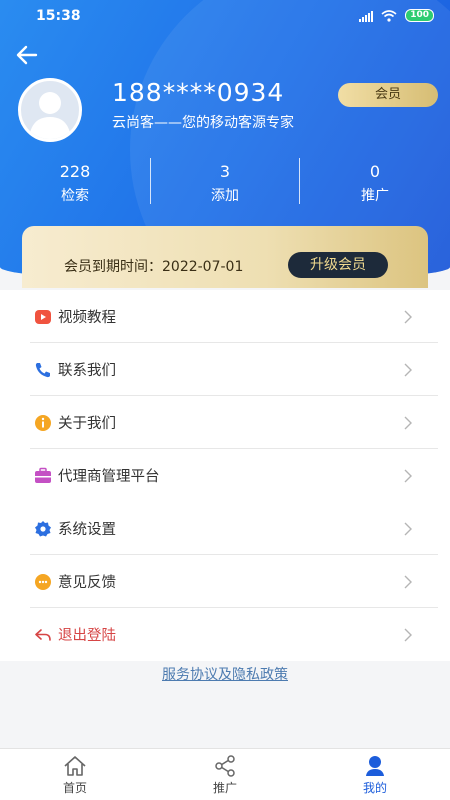 The height and width of the screenshot is (800, 450). What do you see at coordinates (43, 581) in the screenshot?
I see `feedback-icon` at bounding box center [43, 581].